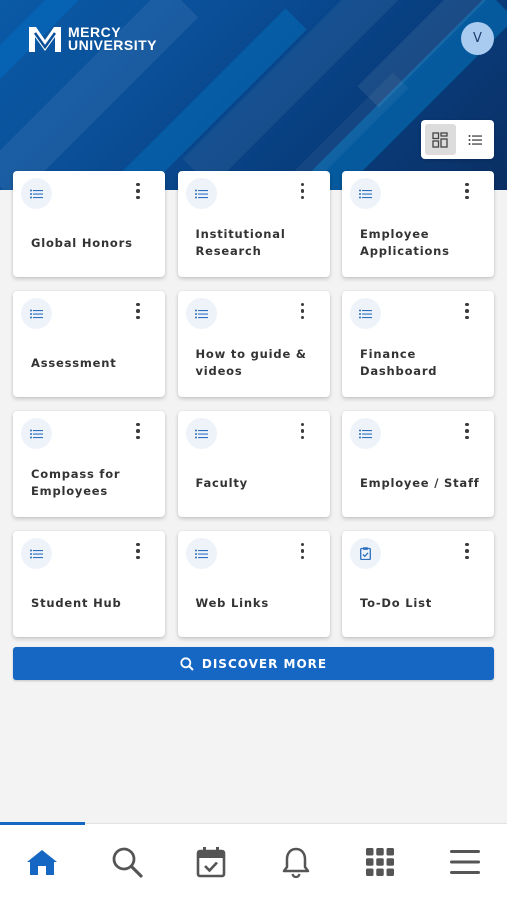  I want to click on tile-label: Finance Dashboard, so click(399, 362).